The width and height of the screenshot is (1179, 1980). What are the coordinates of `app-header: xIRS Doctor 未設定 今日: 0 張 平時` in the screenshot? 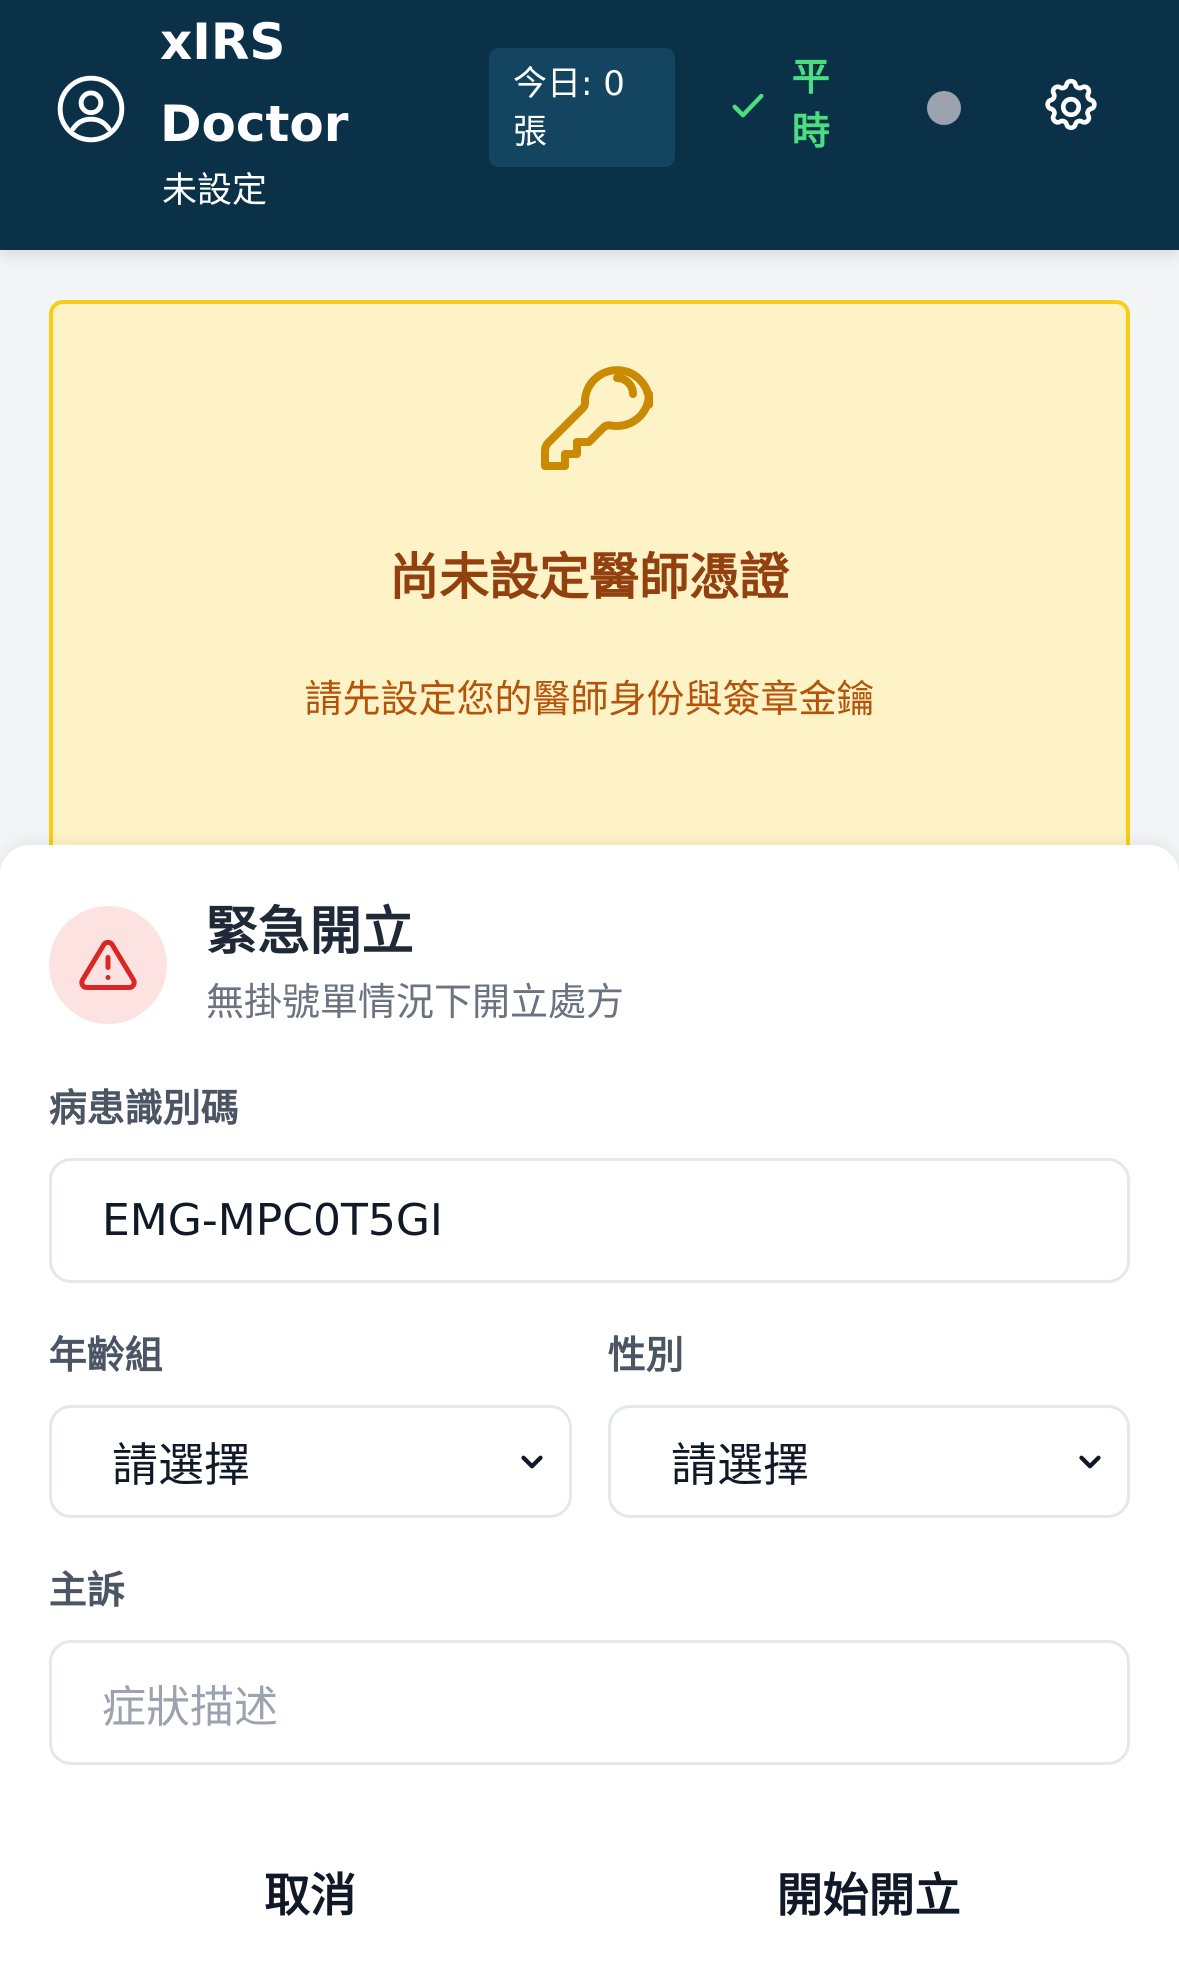 It's located at (589, 125).